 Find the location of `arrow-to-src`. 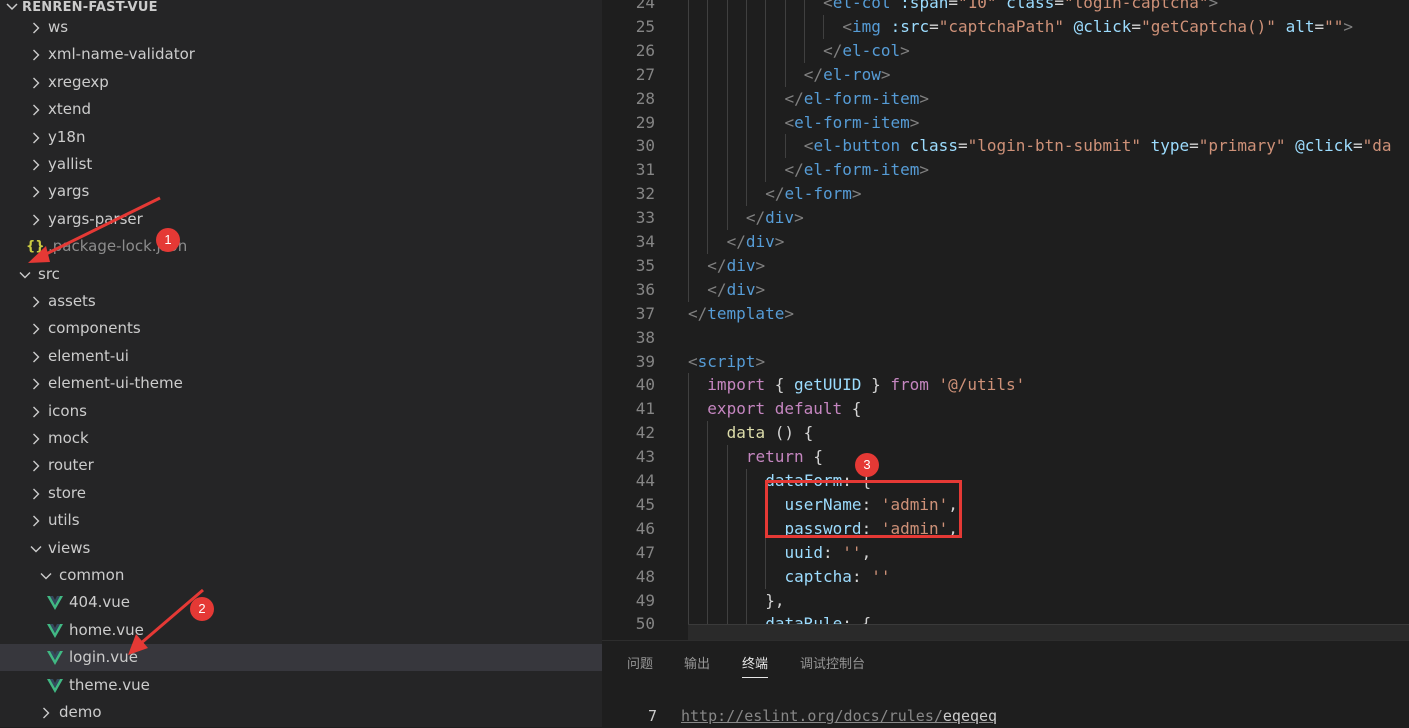

arrow-to-src is located at coordinates (94, 229).